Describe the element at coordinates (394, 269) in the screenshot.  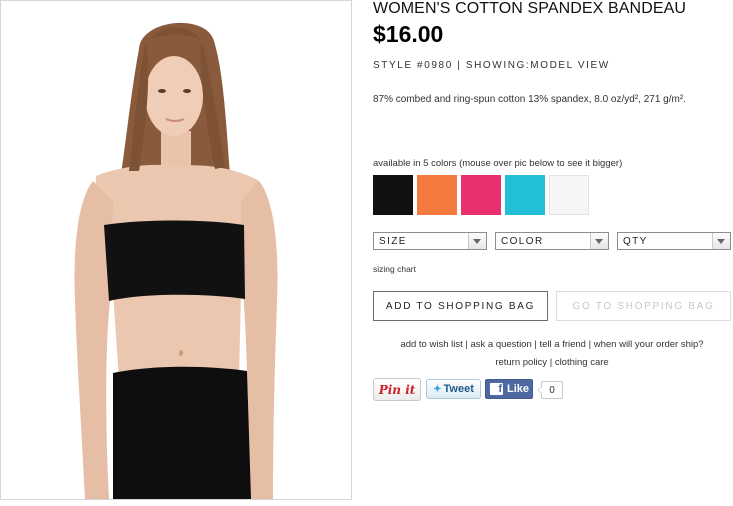
I see `sizing-chart-link: sizing chart` at that location.